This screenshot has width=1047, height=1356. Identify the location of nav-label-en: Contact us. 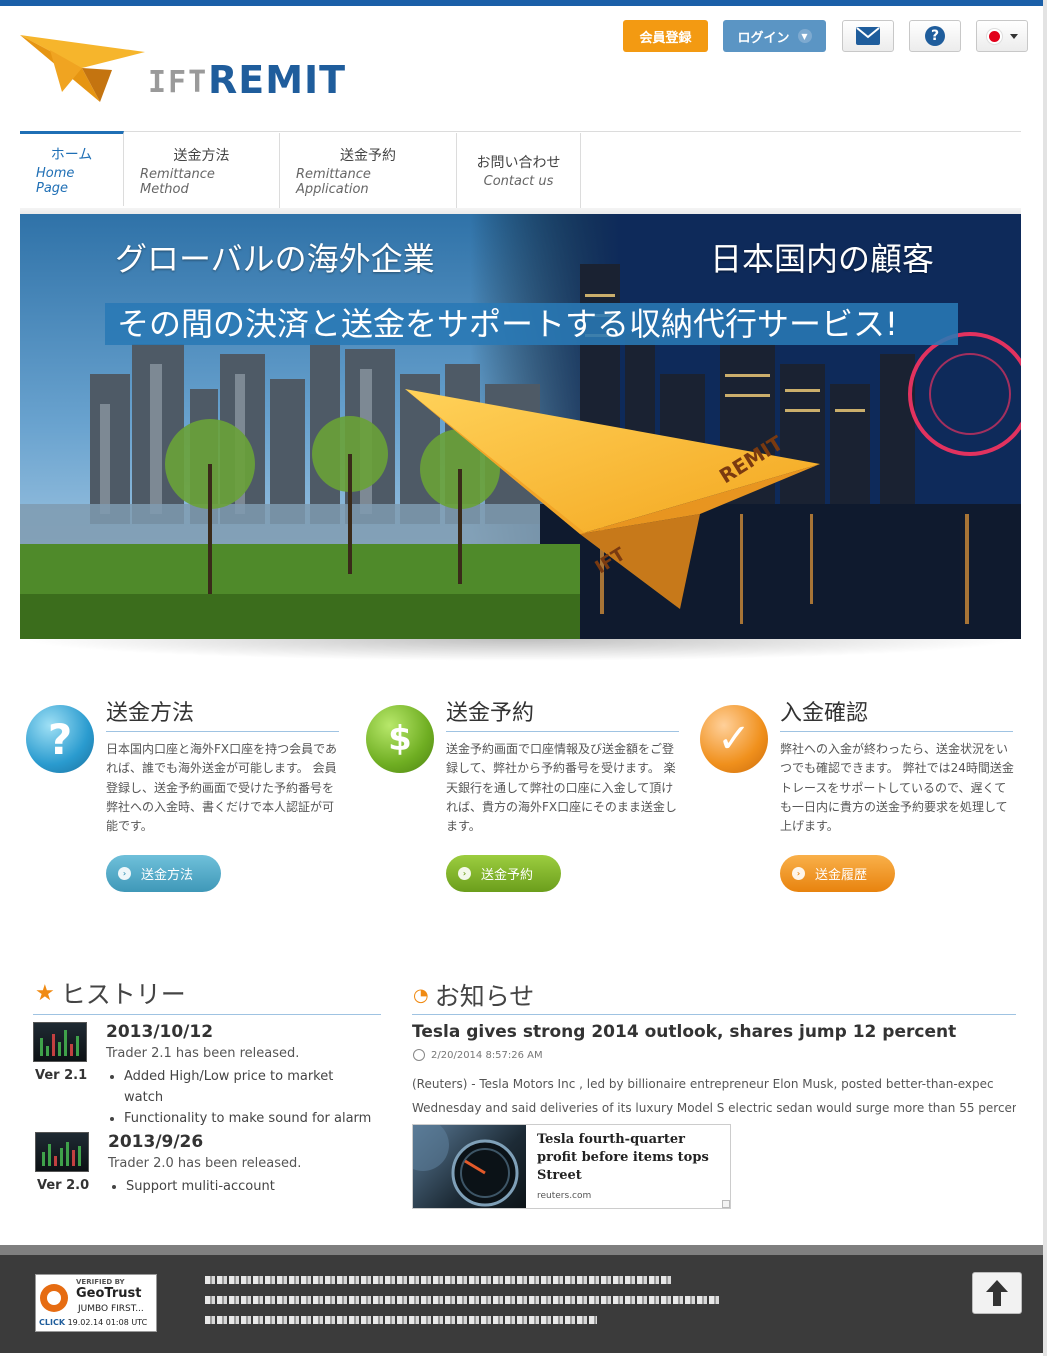
(518, 181).